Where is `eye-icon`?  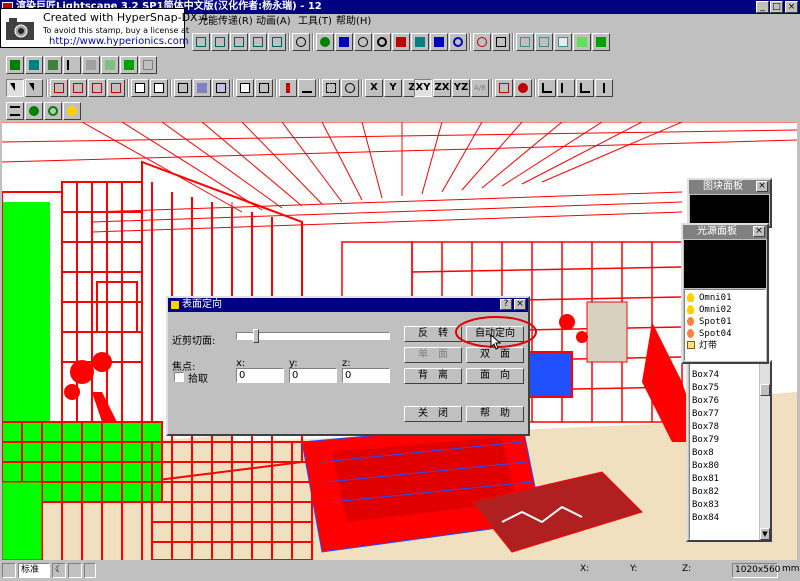 eye-icon is located at coordinates (325, 42).